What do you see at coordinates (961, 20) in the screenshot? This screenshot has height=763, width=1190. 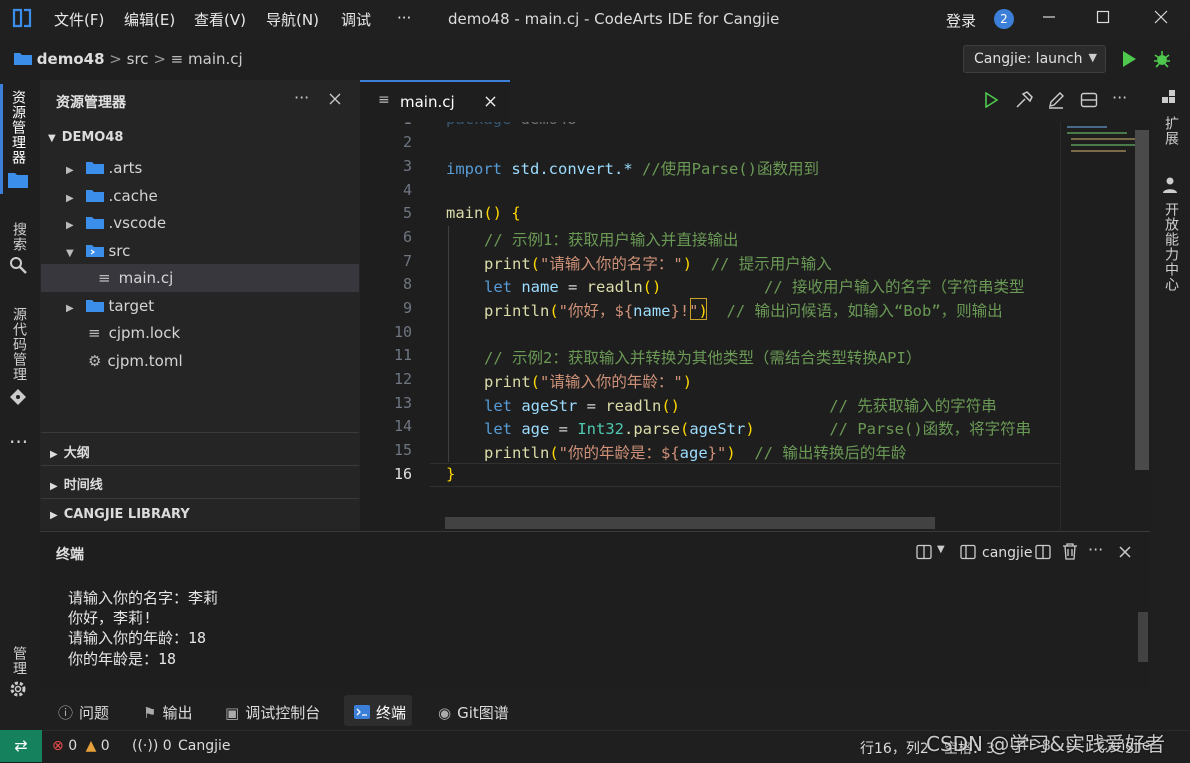 I see `login-button: 登录` at bounding box center [961, 20].